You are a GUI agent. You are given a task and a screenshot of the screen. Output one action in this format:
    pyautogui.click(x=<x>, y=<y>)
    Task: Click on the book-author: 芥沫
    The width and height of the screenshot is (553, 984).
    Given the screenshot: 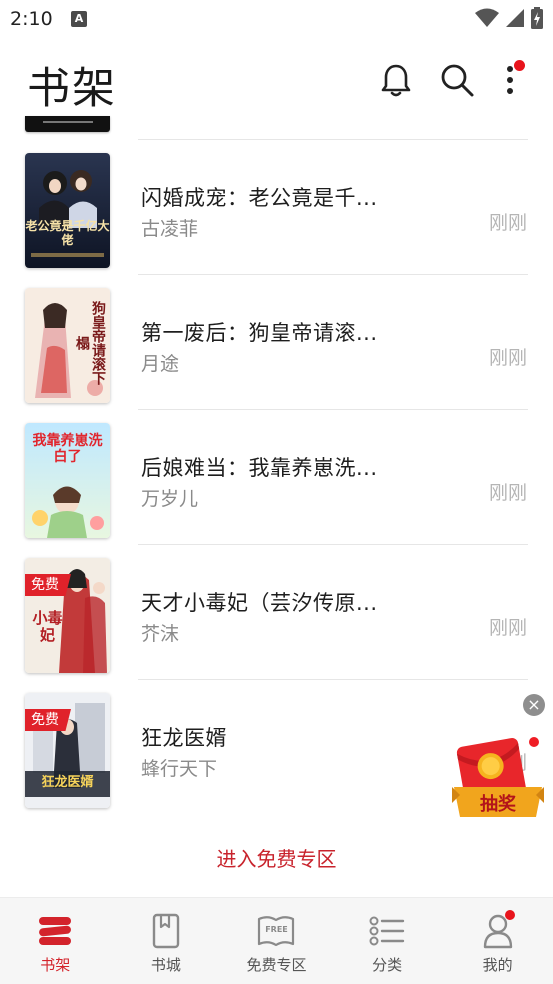 What is the action you would take?
    pyautogui.click(x=160, y=634)
    